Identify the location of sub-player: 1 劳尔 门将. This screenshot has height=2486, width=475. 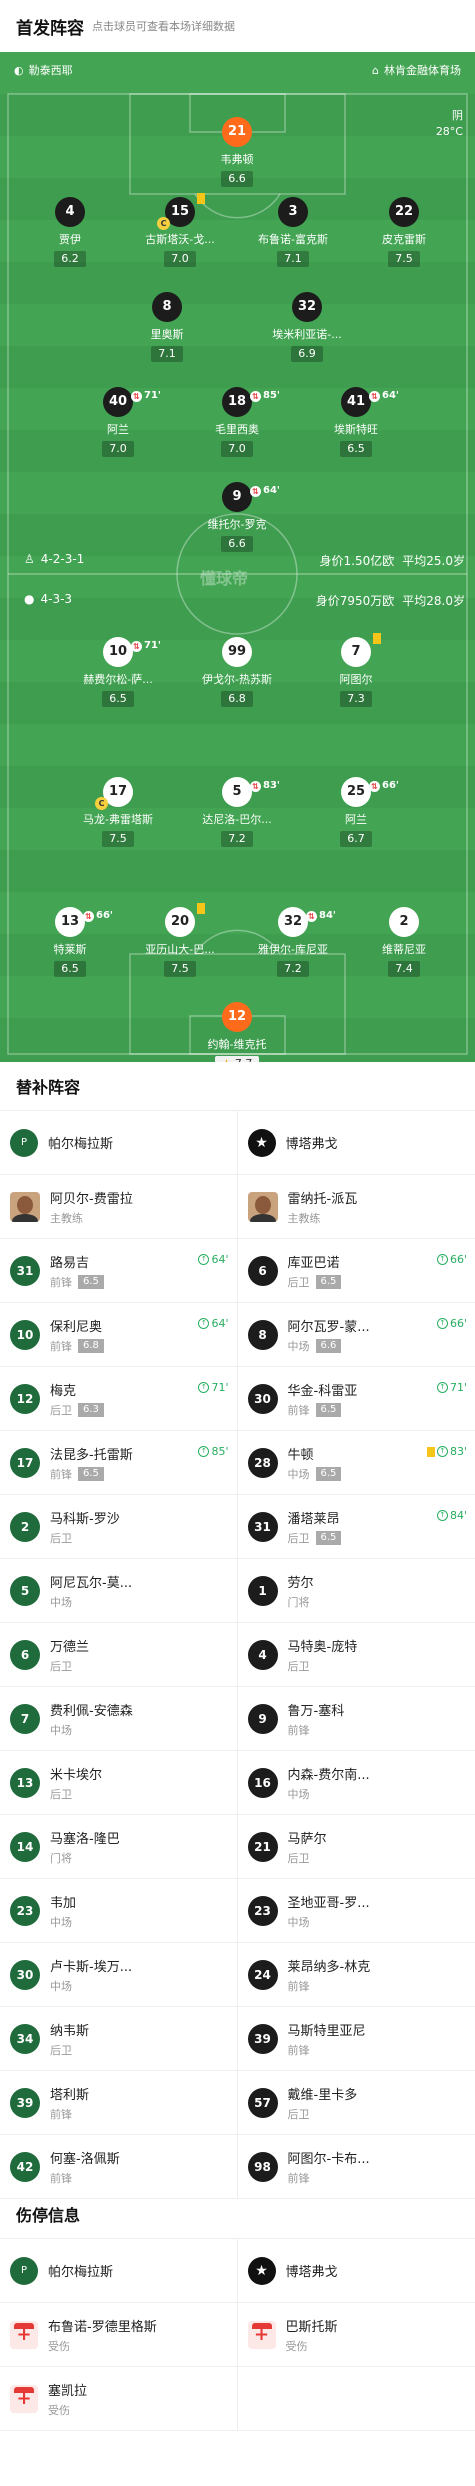
(356, 1591).